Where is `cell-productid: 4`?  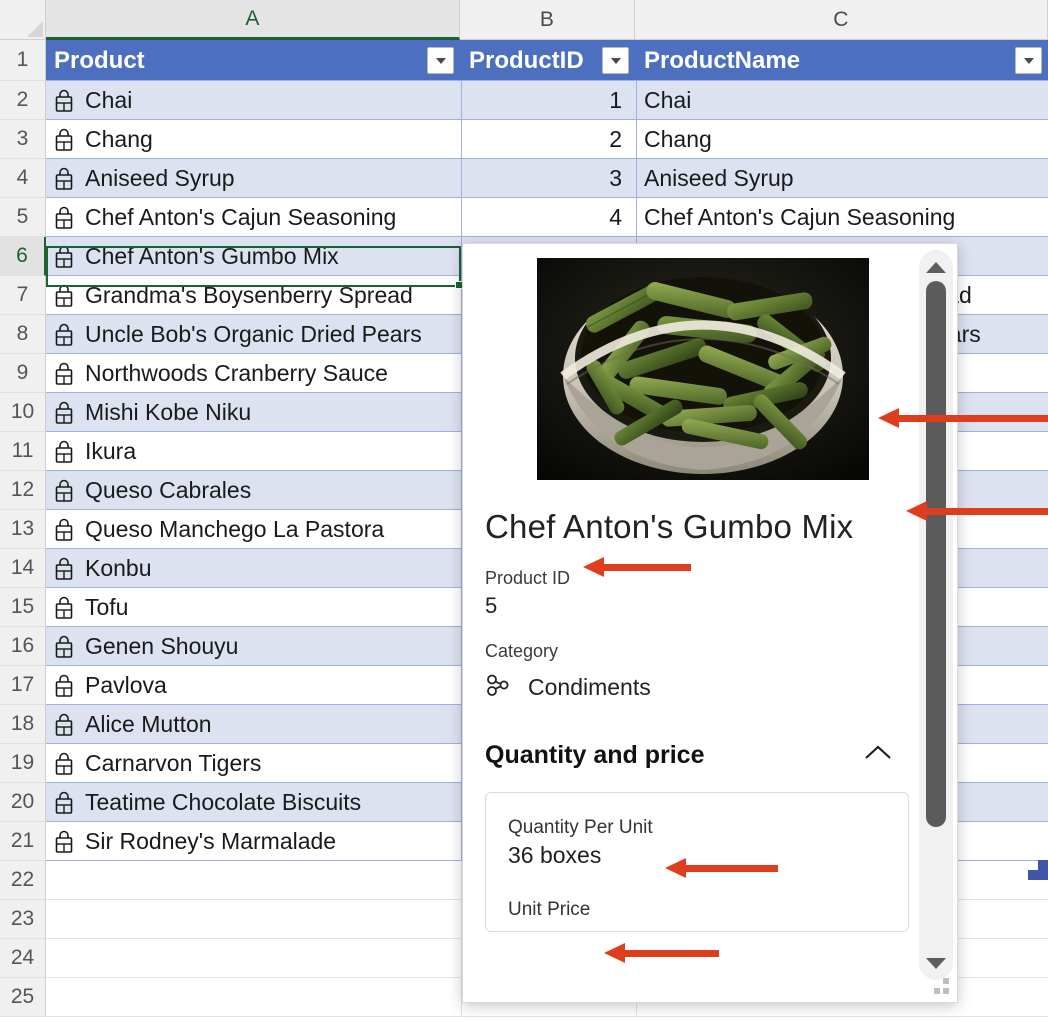
cell-productid: 4 is located at coordinates (548, 217).